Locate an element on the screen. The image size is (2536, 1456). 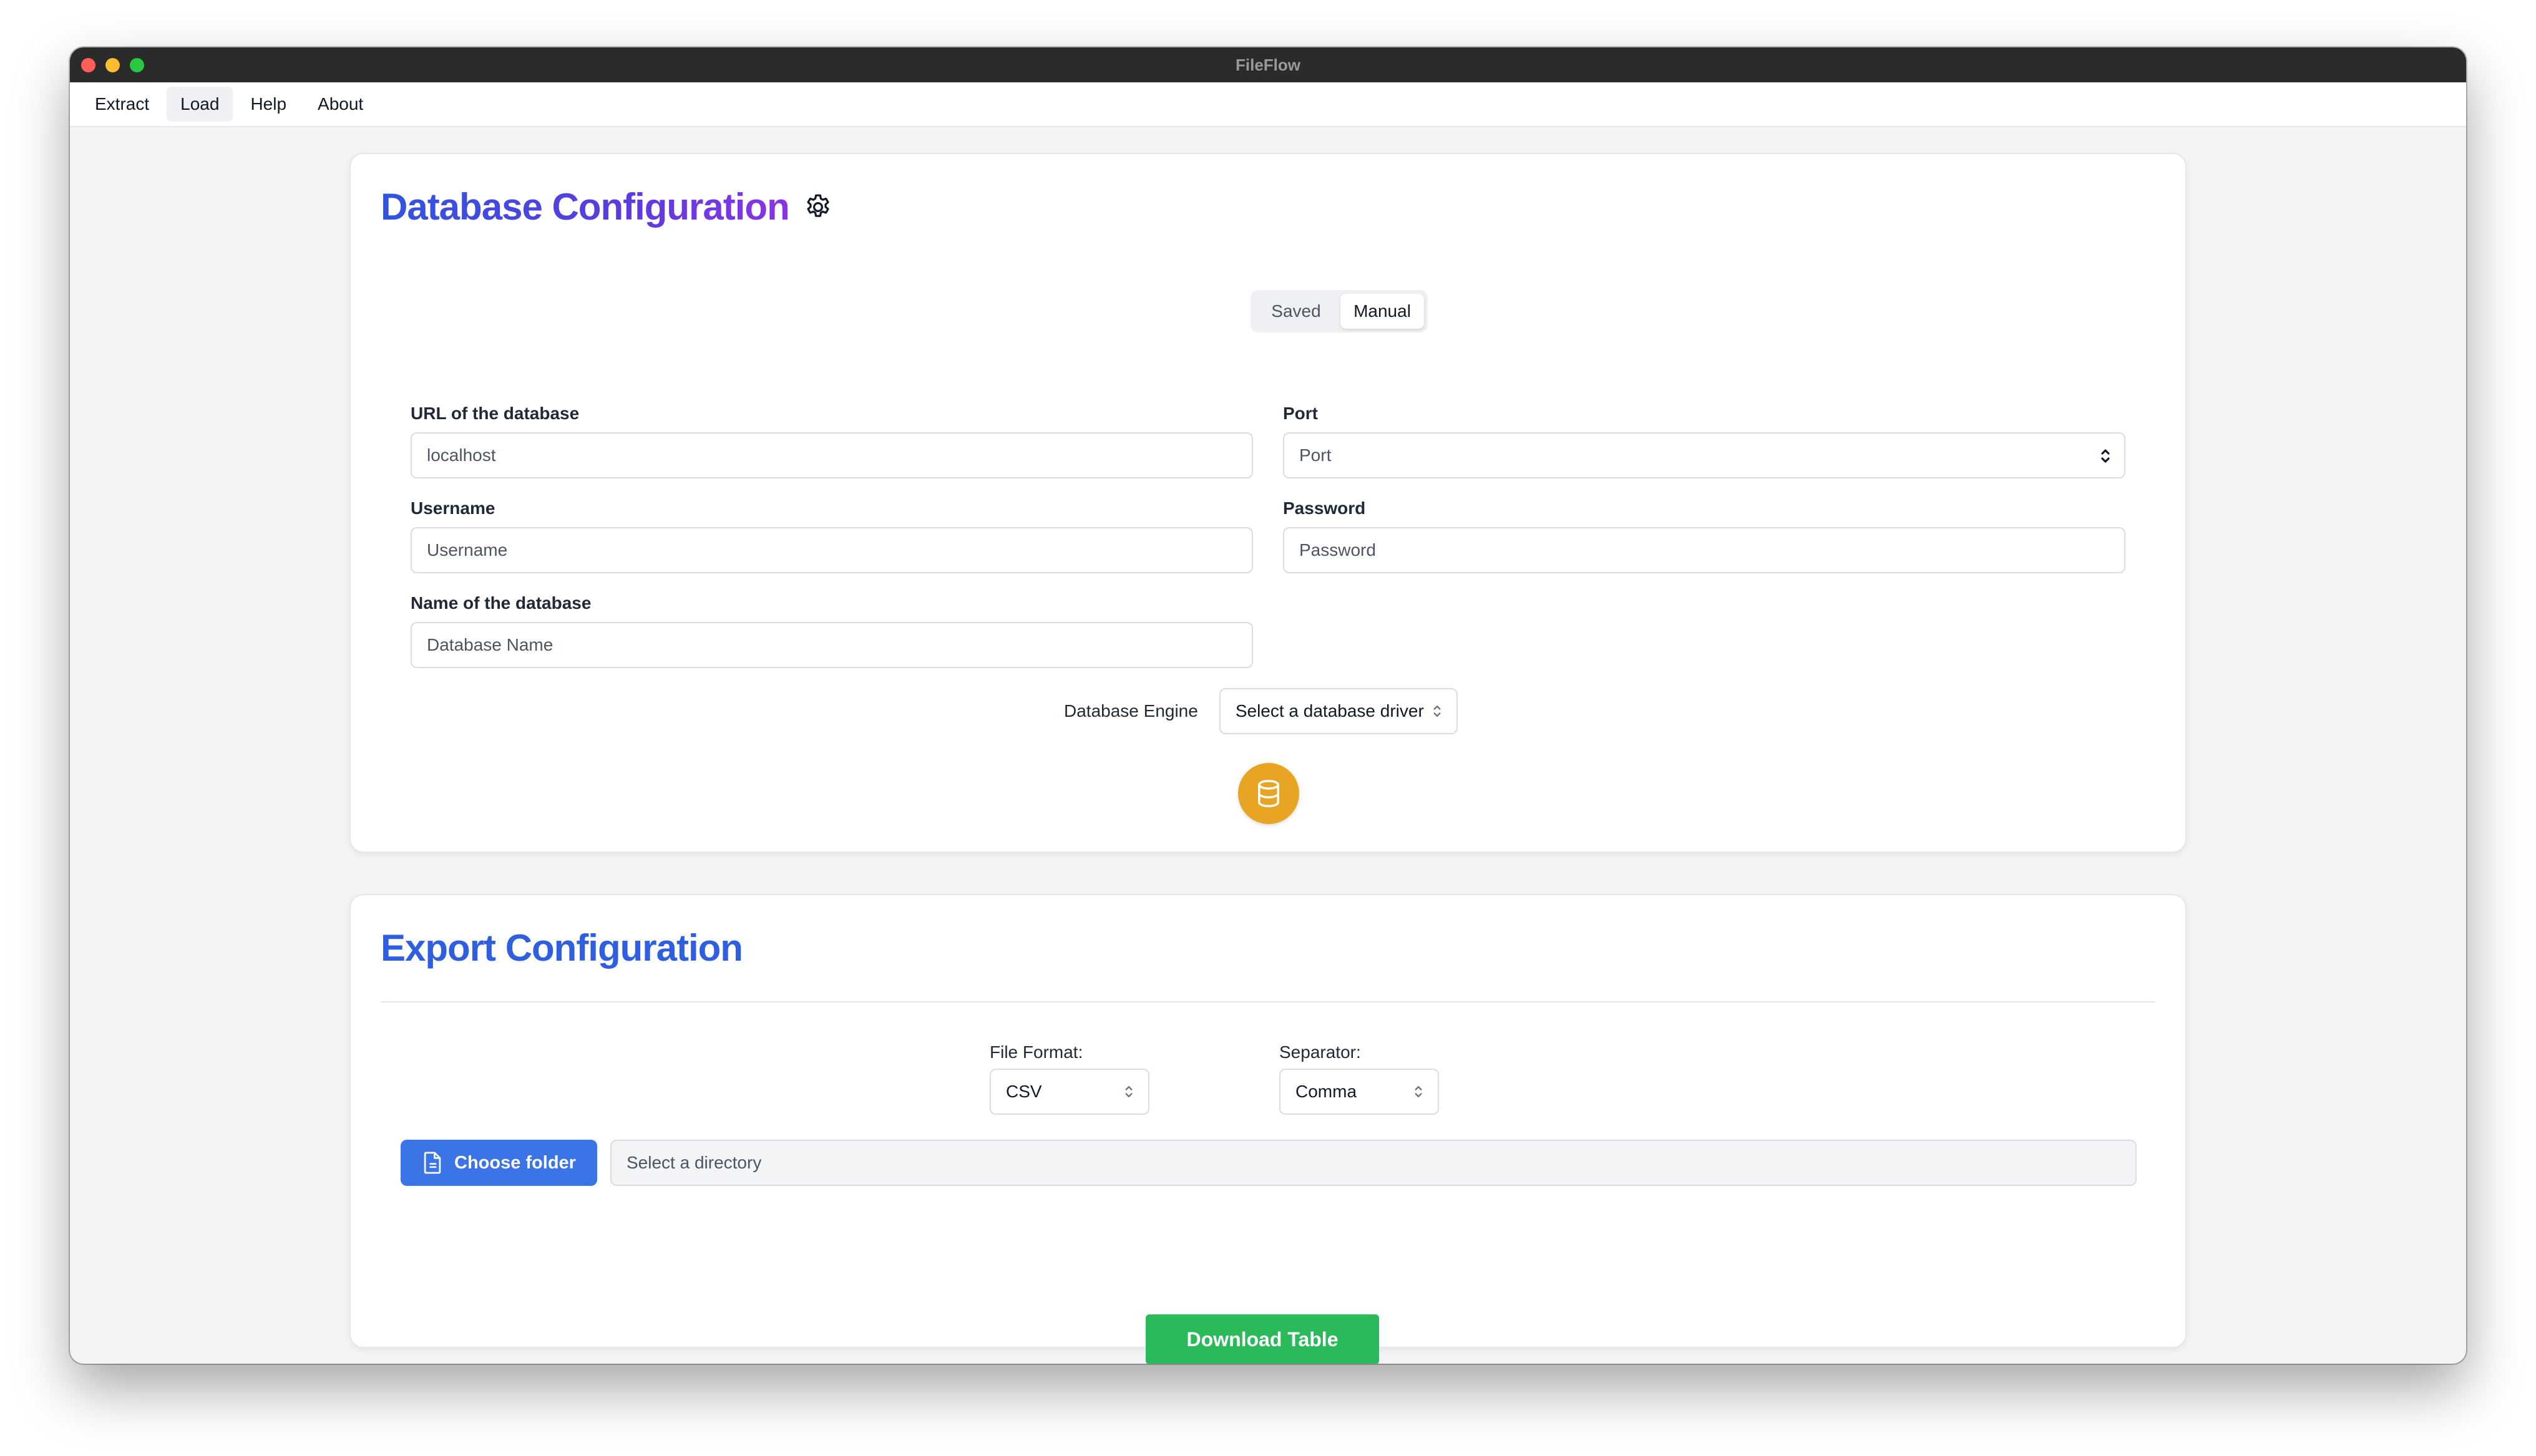
choose-folder-button: Choose folder is located at coordinates (499, 1163).